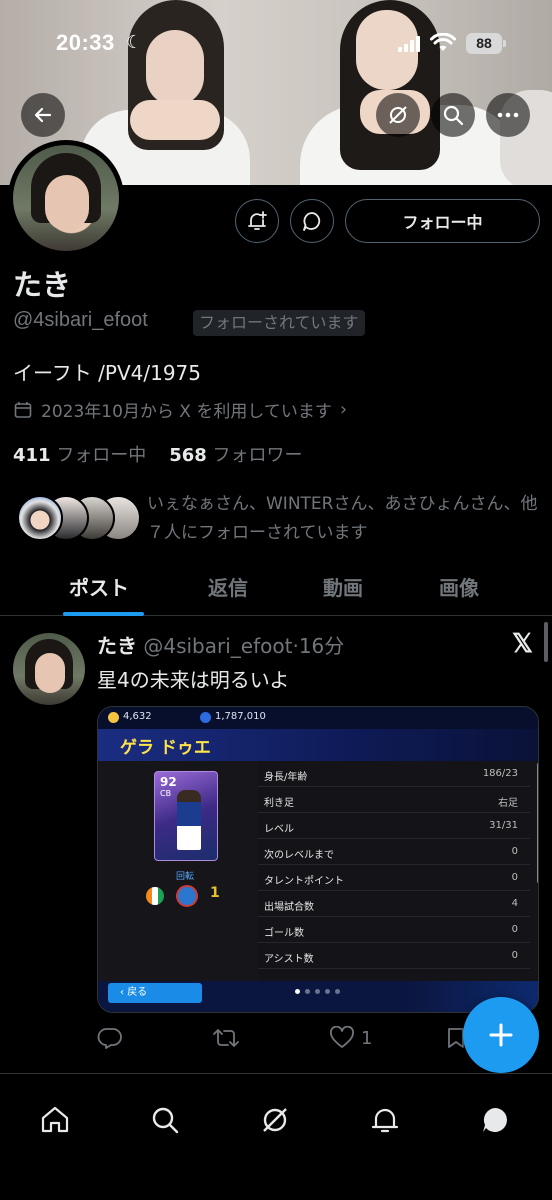  Describe the element at coordinates (279, 323) in the screenshot. I see `follows-you-badge: フォローされています` at that location.